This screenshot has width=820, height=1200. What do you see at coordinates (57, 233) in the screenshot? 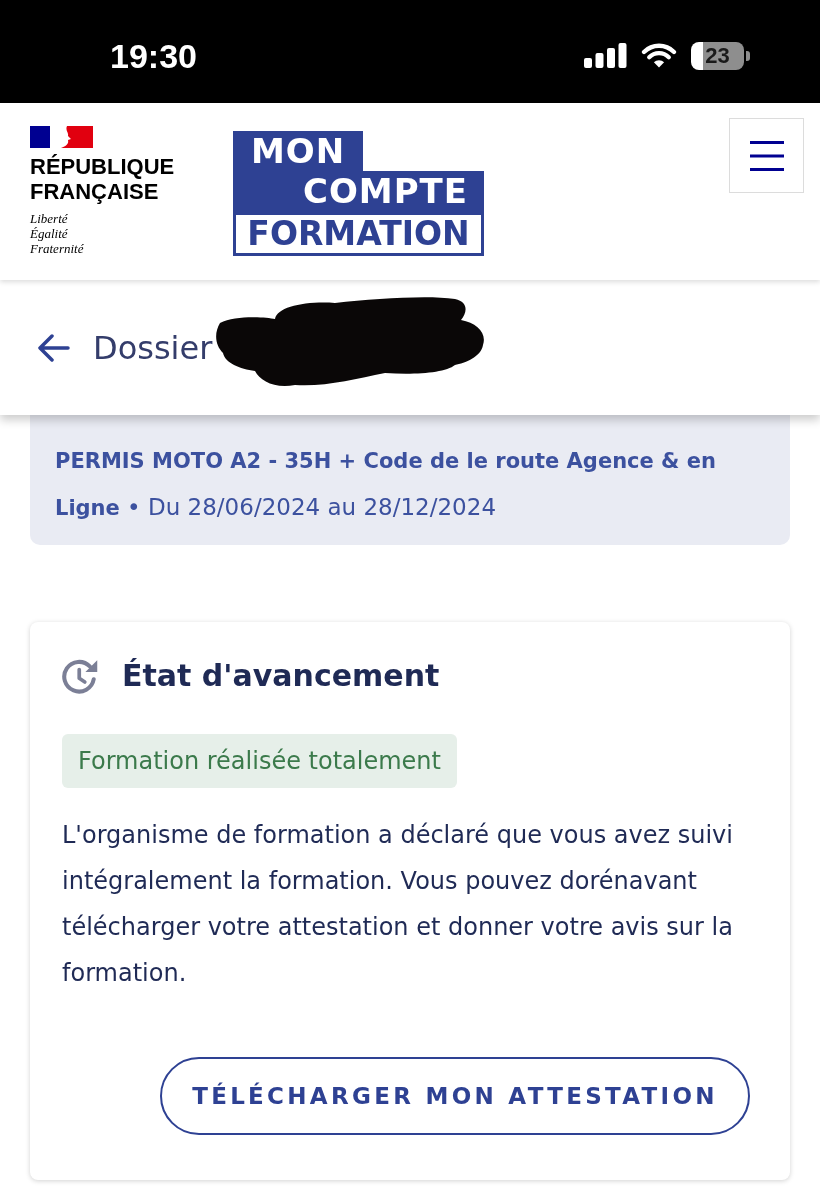
I see `government-motto: Liberté Égalité Fraternité` at bounding box center [57, 233].